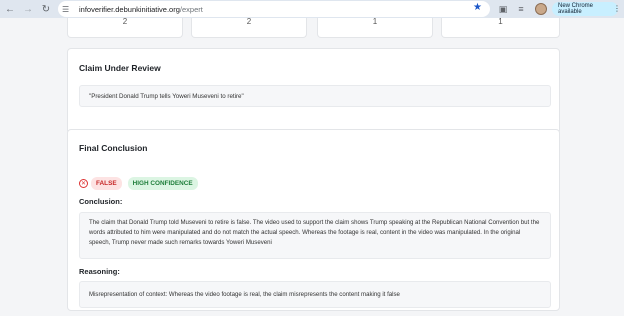 Image resolution: width=624 pixels, height=316 pixels. I want to click on forward-button: →, so click(28, 9).